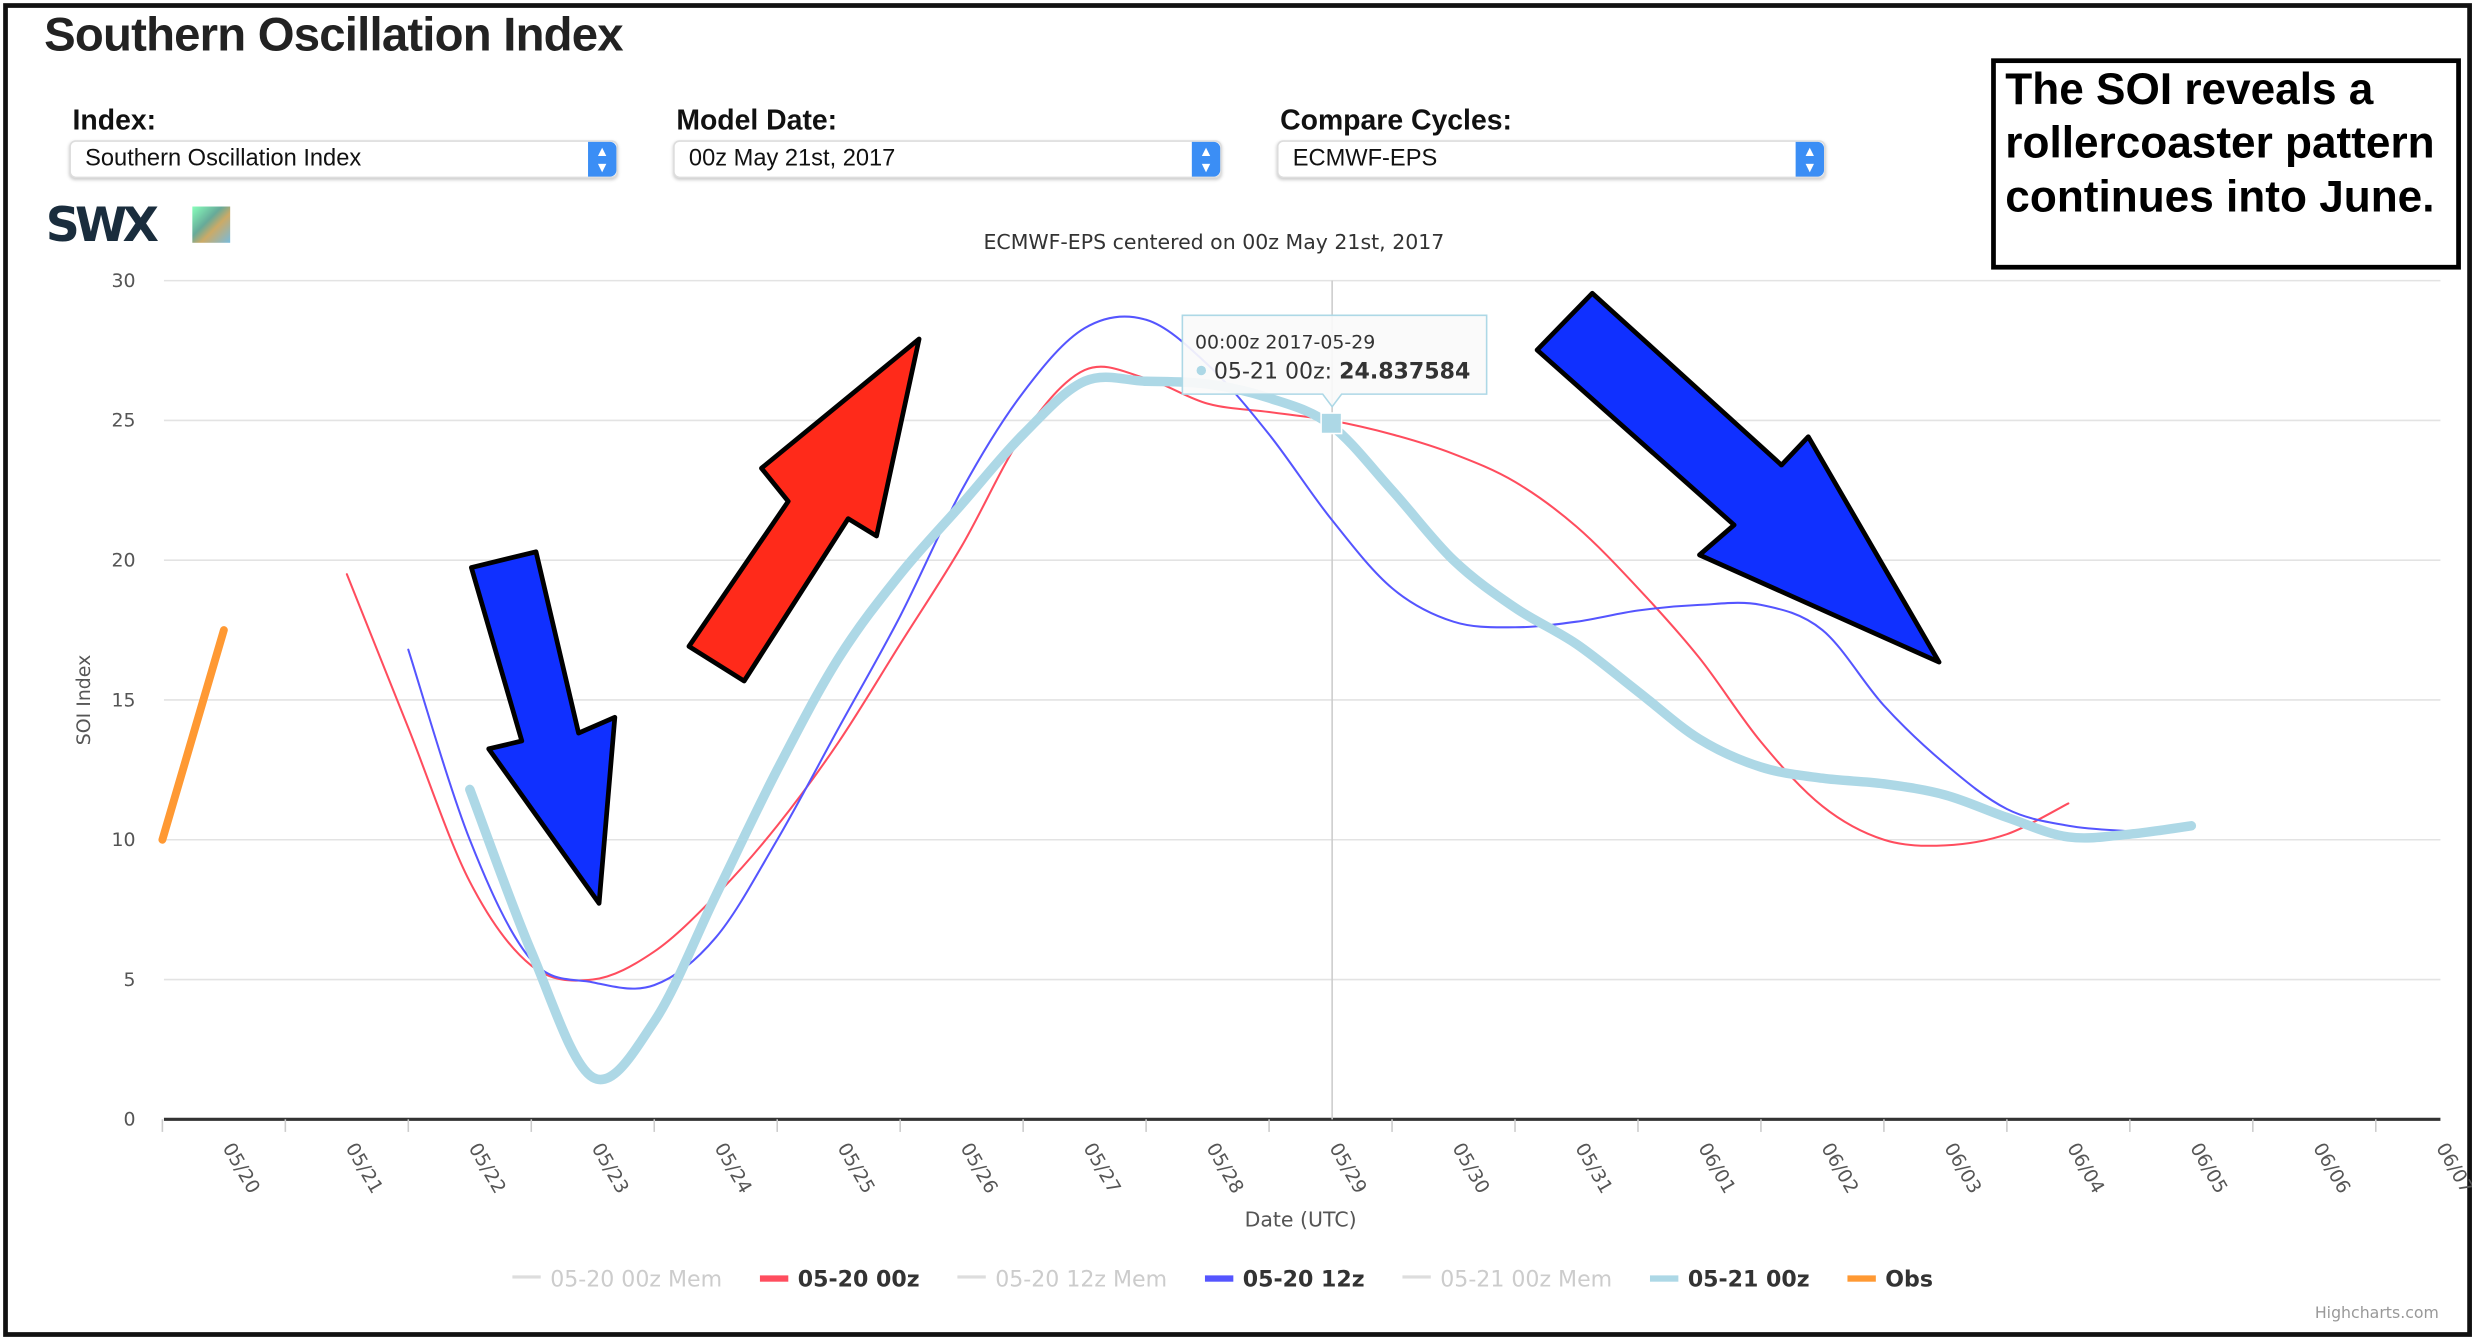 This screenshot has height=1337, width=2472. What do you see at coordinates (1717, 1168) in the screenshot?
I see `x-tick-label: 06/01` at bounding box center [1717, 1168].